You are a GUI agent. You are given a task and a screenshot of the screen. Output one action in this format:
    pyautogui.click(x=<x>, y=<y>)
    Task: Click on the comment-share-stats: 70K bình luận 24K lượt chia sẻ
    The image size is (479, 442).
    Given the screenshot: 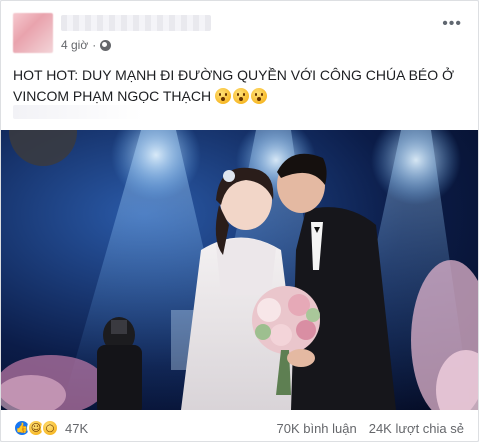 What is the action you would take?
    pyautogui.click(x=370, y=428)
    